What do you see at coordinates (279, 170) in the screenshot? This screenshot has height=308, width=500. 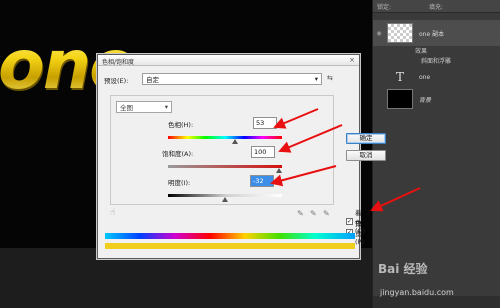 I see `saturation-slider-thumb` at bounding box center [279, 170].